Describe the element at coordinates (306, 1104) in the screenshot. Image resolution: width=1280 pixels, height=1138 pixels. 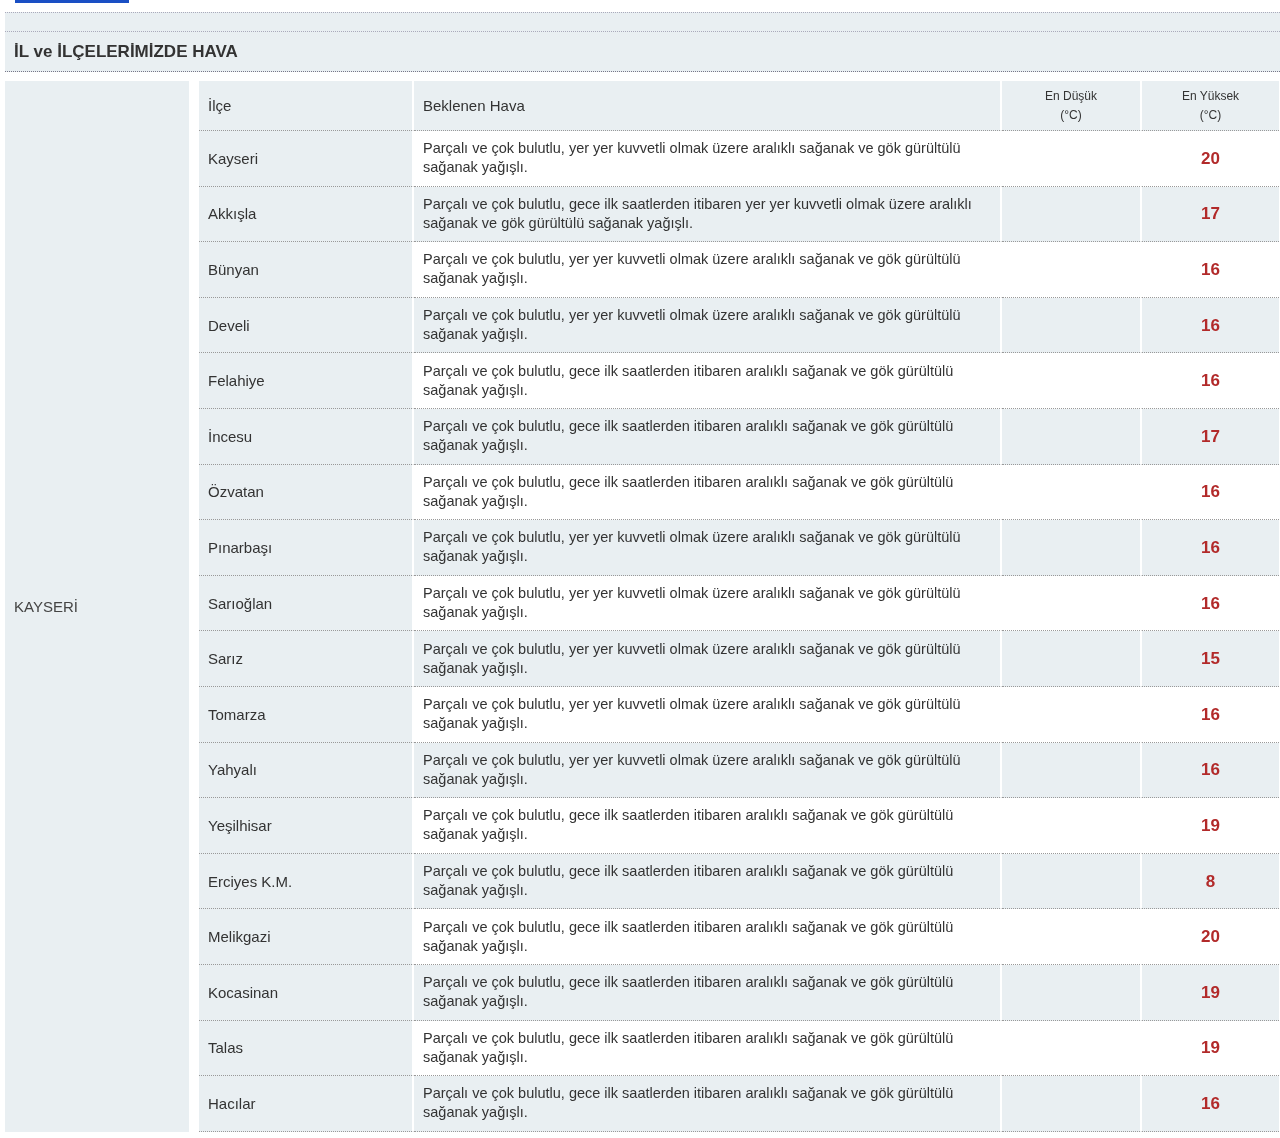
I see `district-cell: Hacılar` at that location.